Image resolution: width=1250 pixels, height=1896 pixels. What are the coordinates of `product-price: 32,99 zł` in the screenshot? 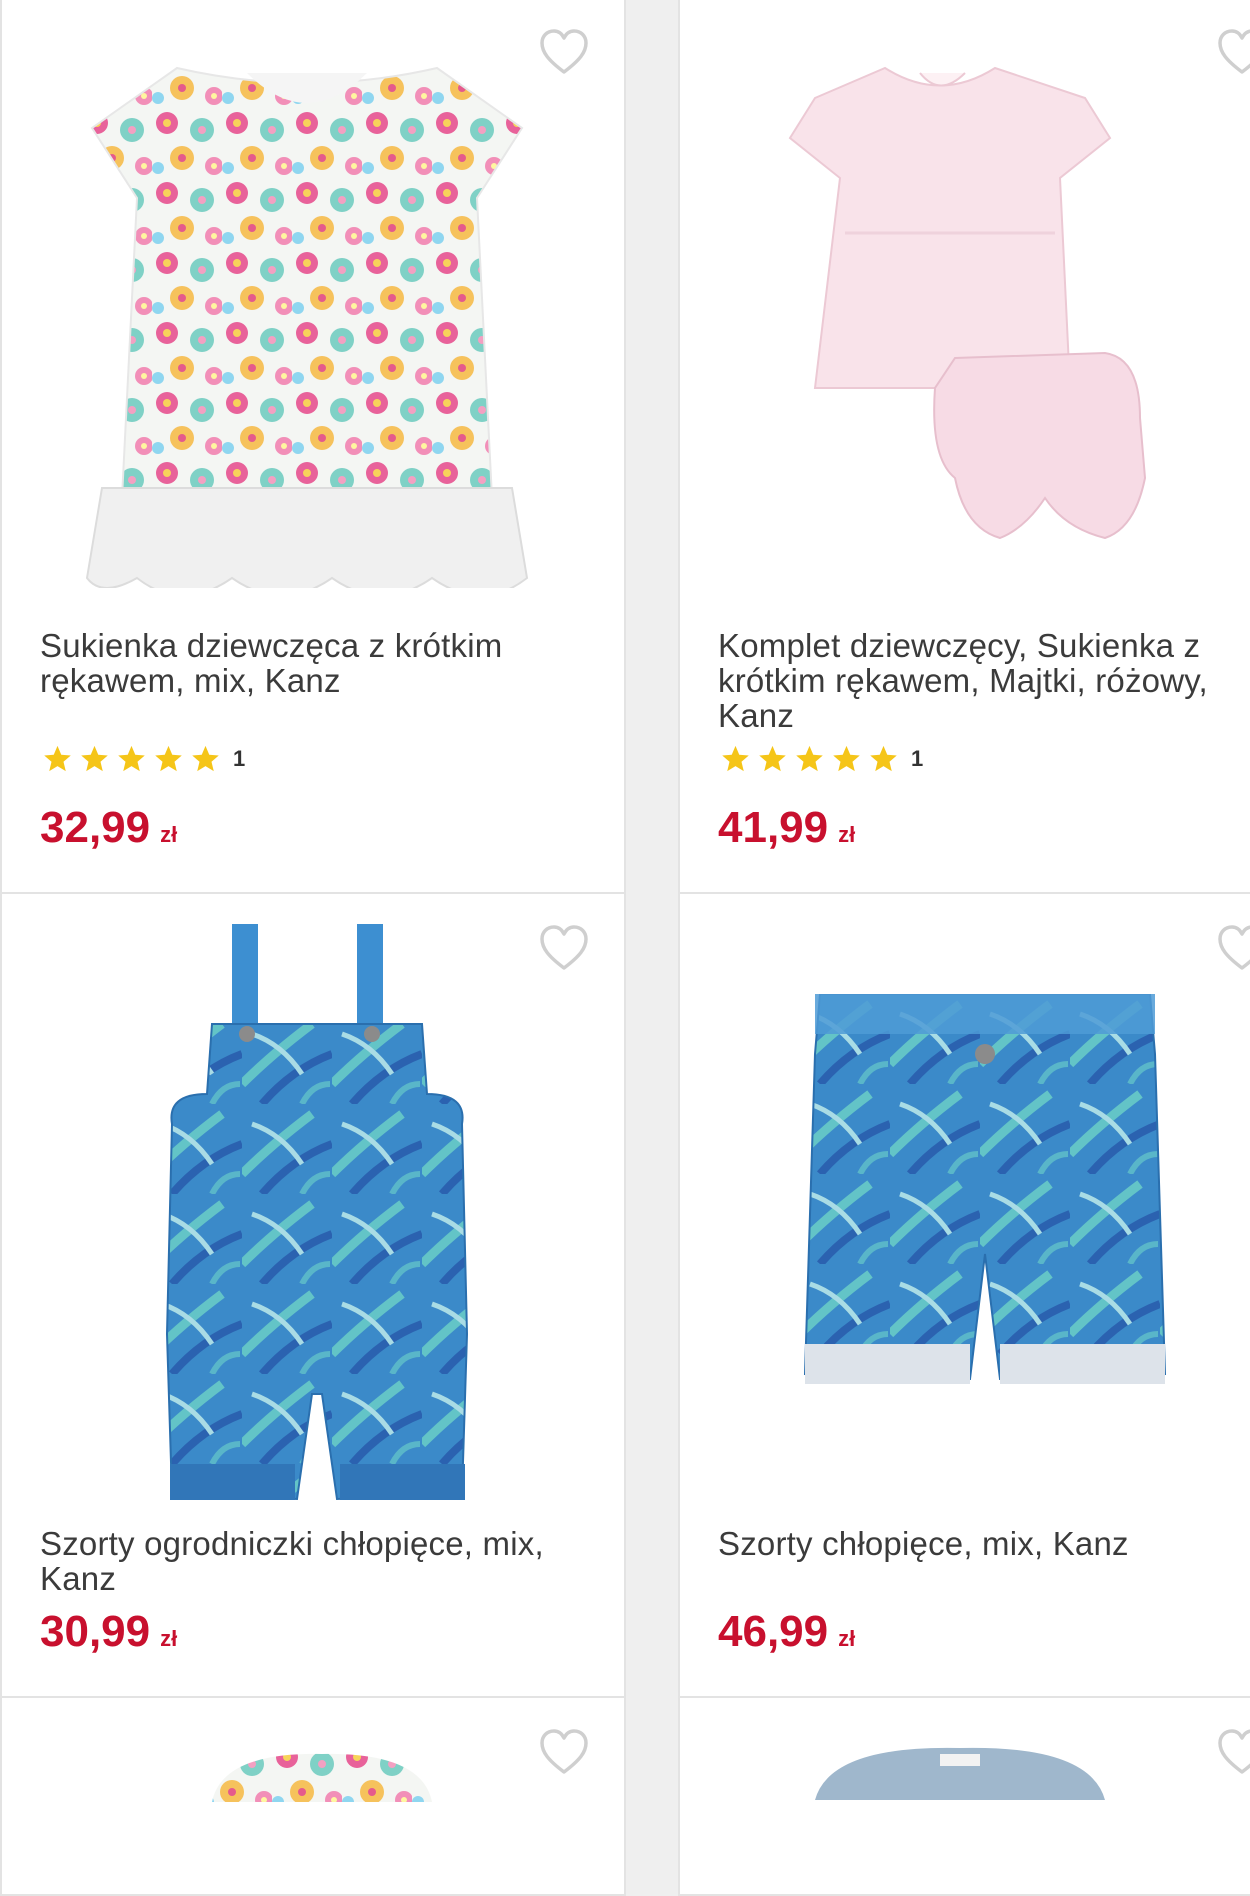 It's located at (108, 831).